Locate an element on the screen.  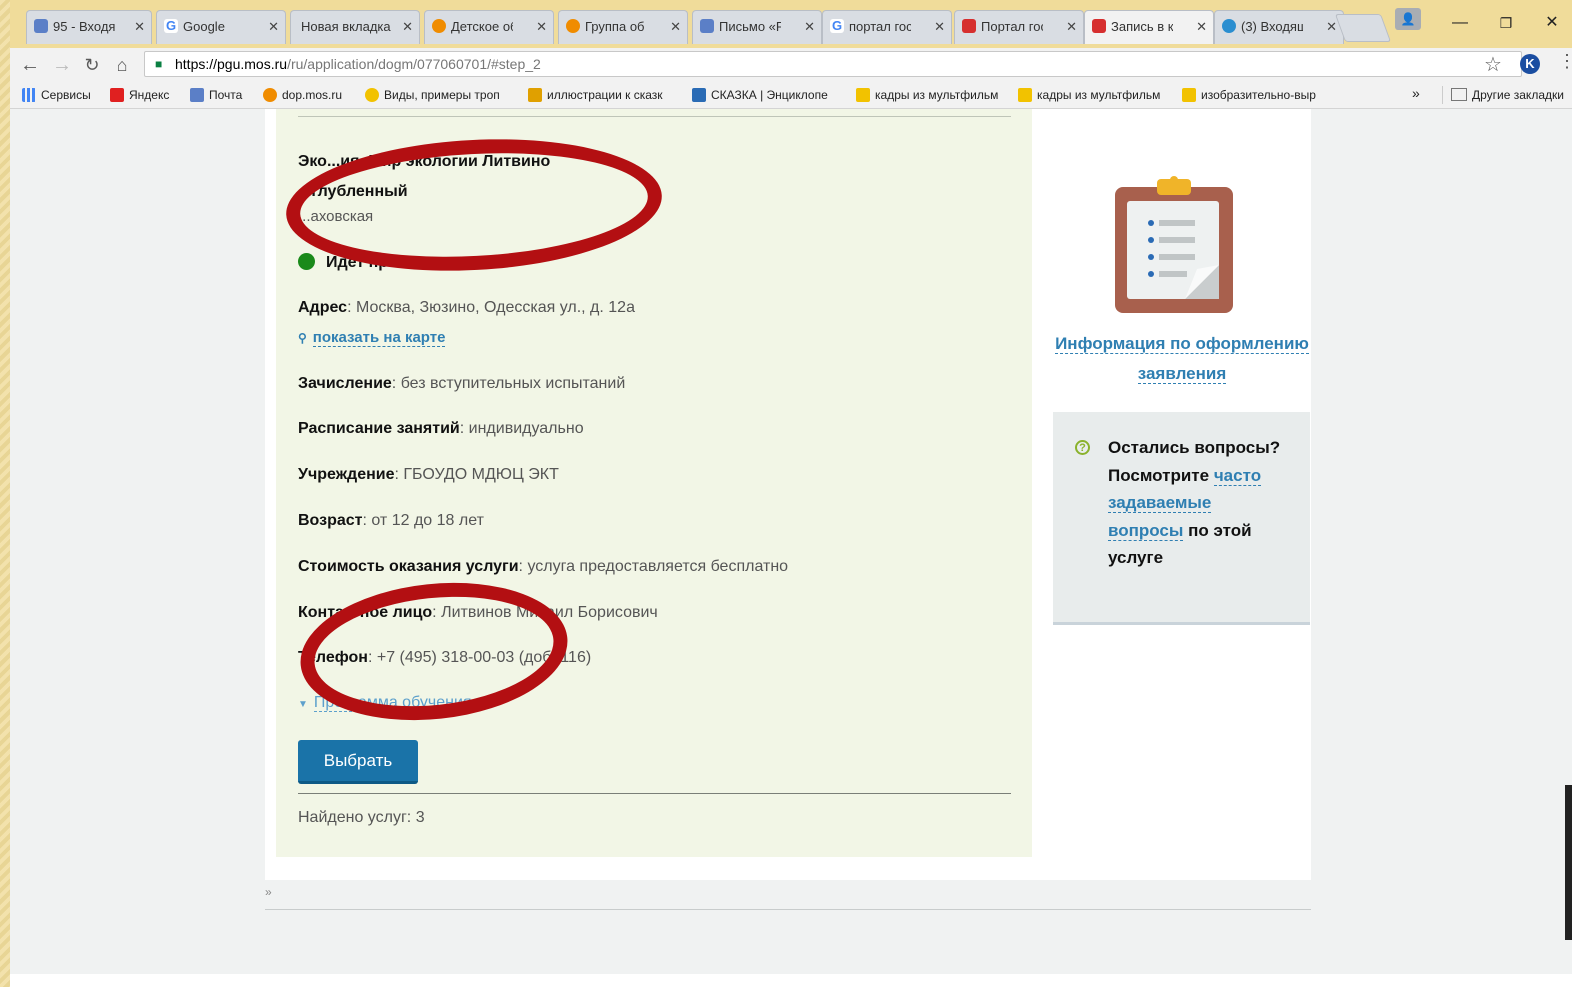
found-count: Найдено услуг: 3 is located at coordinates (361, 817).